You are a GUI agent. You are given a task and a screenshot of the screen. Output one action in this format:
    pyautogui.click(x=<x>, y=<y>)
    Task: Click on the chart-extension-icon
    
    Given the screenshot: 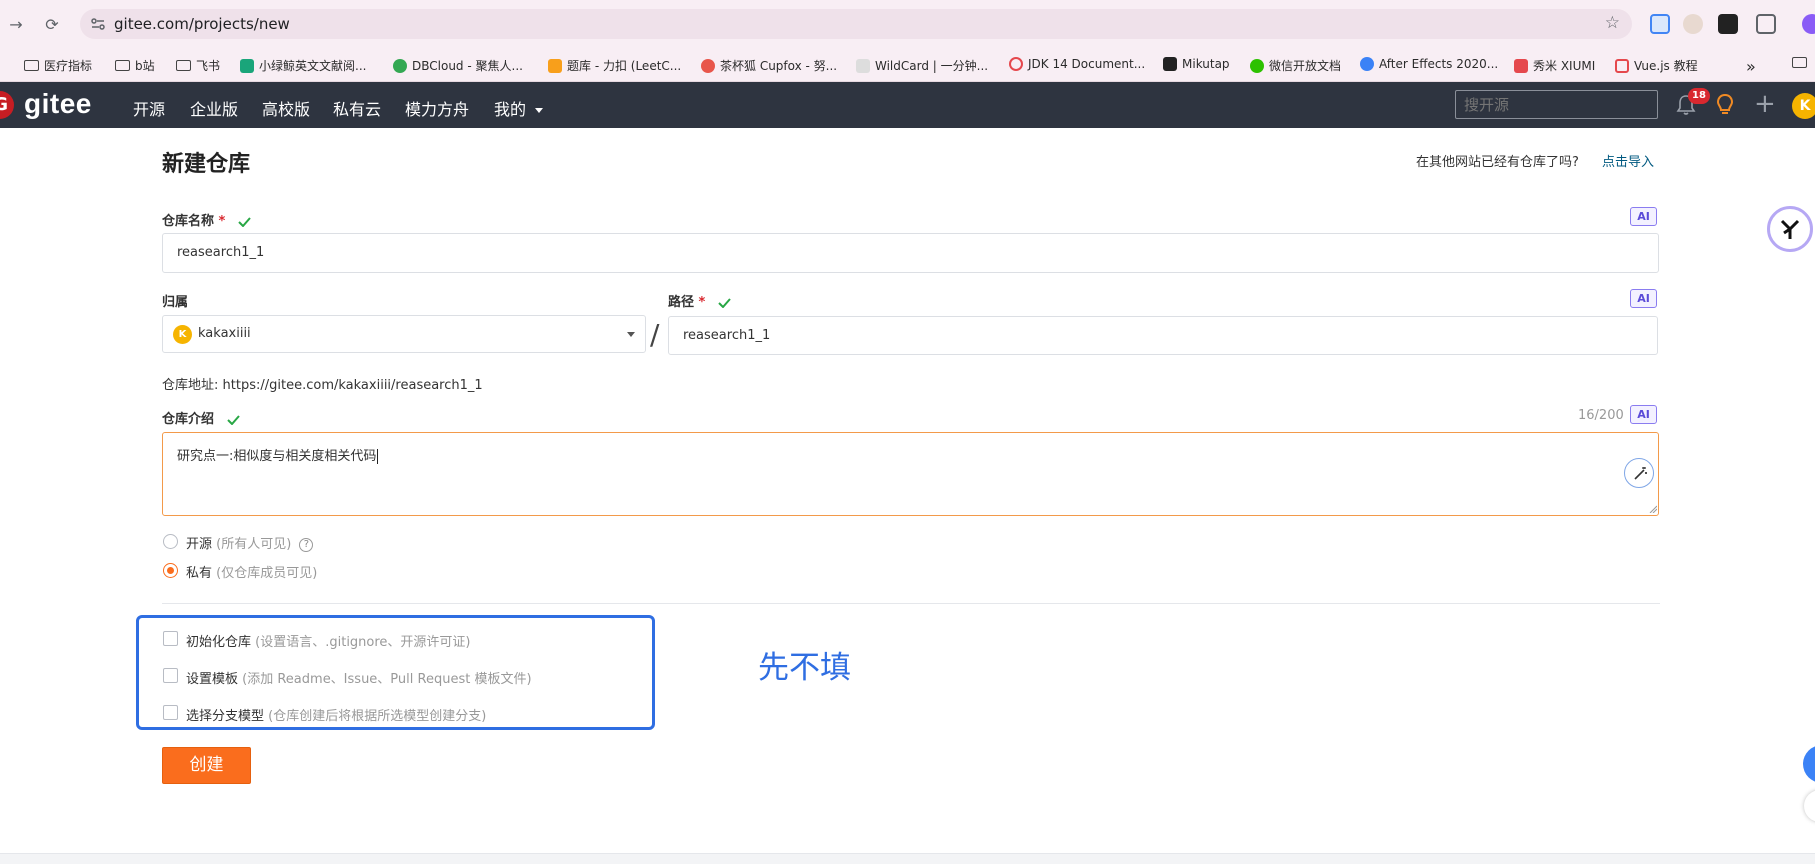 What is the action you would take?
    pyautogui.click(x=1728, y=24)
    